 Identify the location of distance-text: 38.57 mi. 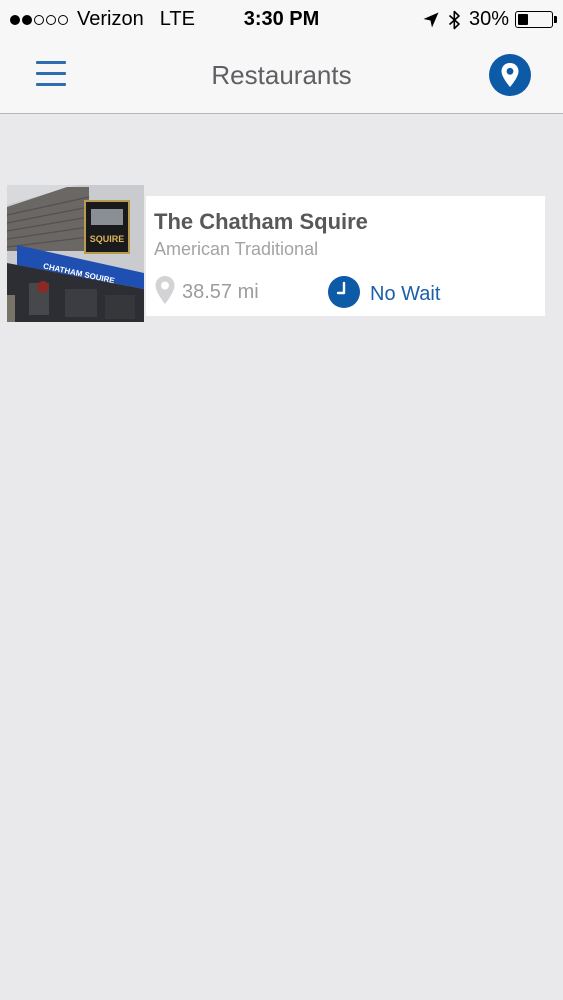
(220, 292).